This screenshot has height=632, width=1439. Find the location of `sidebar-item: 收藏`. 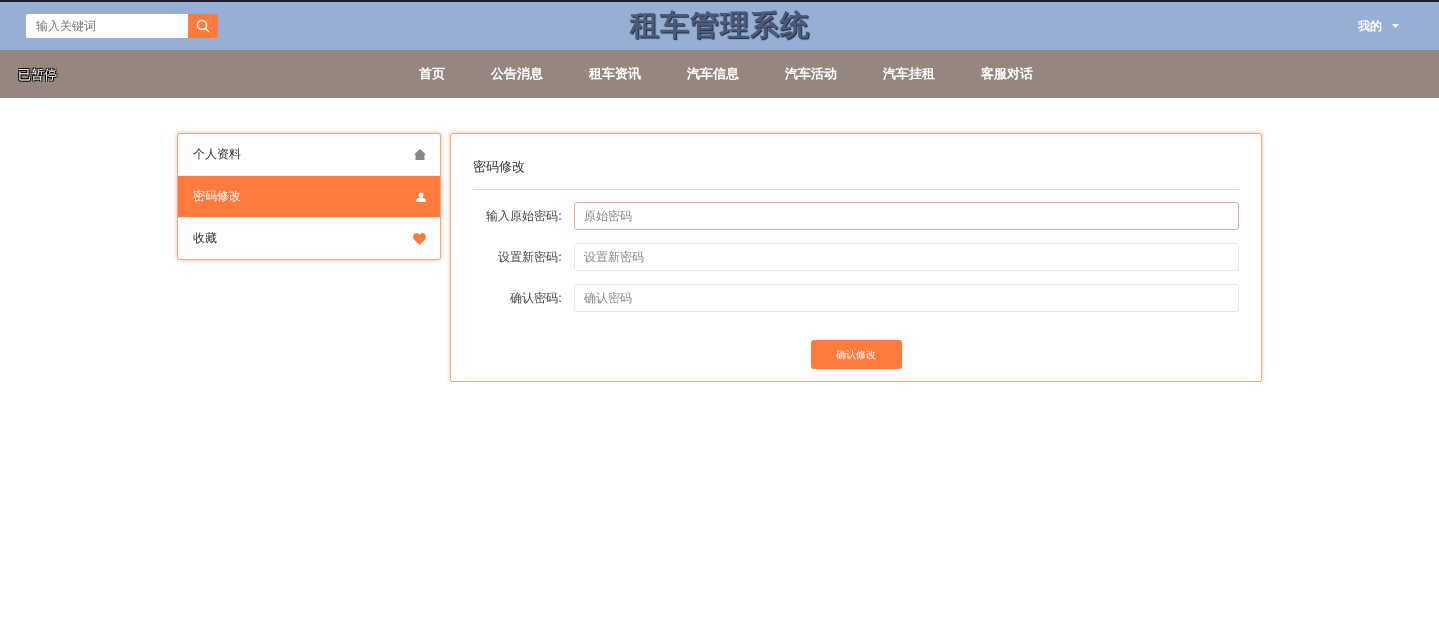

sidebar-item: 收藏 is located at coordinates (309, 238).